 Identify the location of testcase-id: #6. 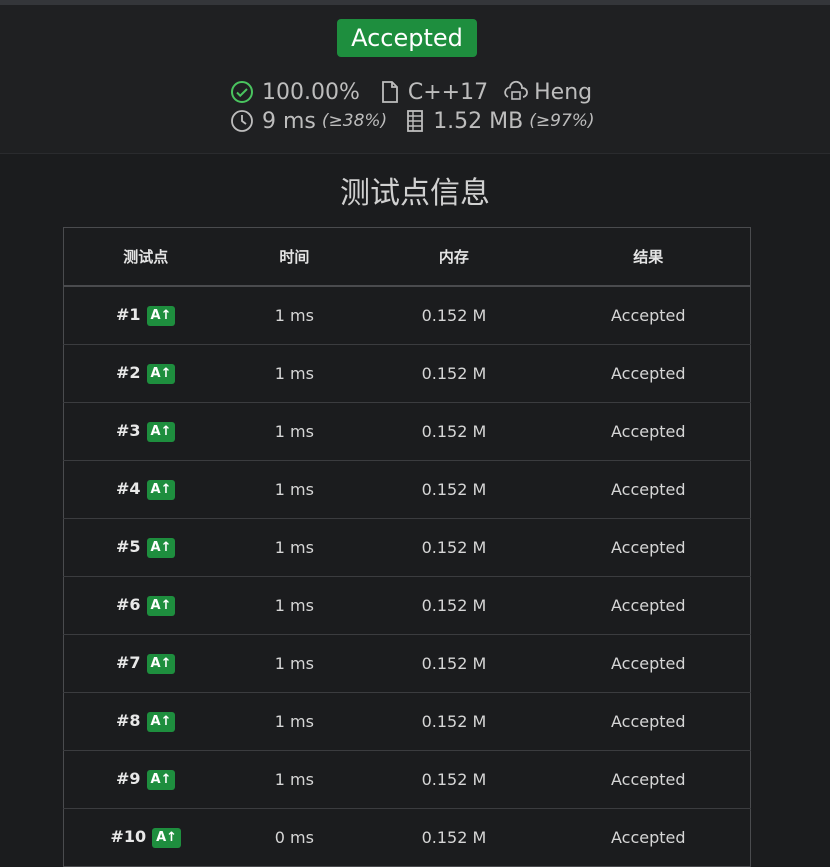
(128, 605).